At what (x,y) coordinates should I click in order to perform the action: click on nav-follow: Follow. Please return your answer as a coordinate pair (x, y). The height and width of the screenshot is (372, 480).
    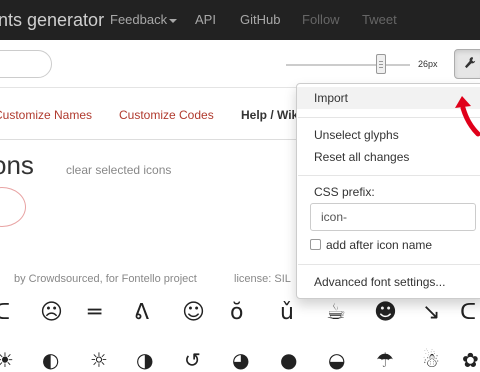
    Looking at the image, I should click on (321, 19).